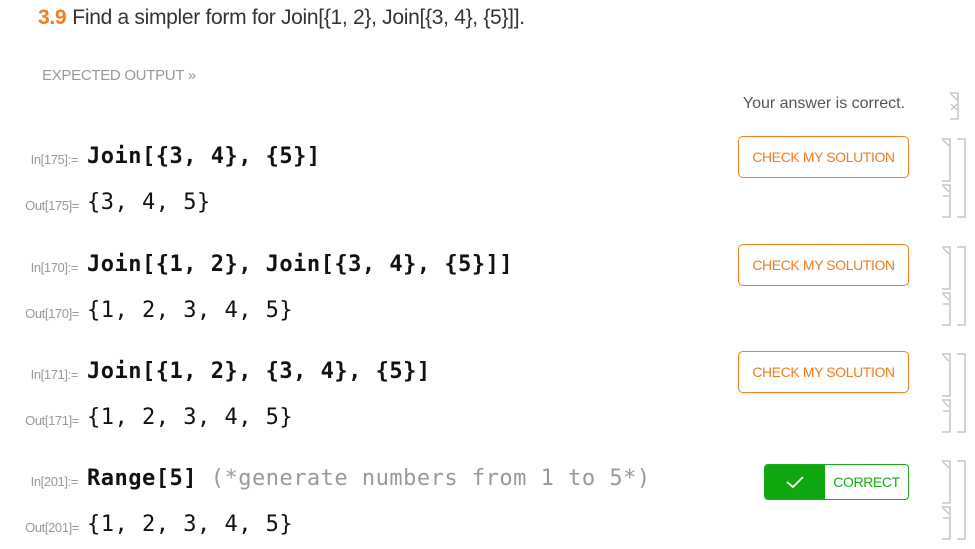 The height and width of the screenshot is (549, 975). Describe the element at coordinates (52, 17) in the screenshot. I see `exercise-number: 3.9` at that location.